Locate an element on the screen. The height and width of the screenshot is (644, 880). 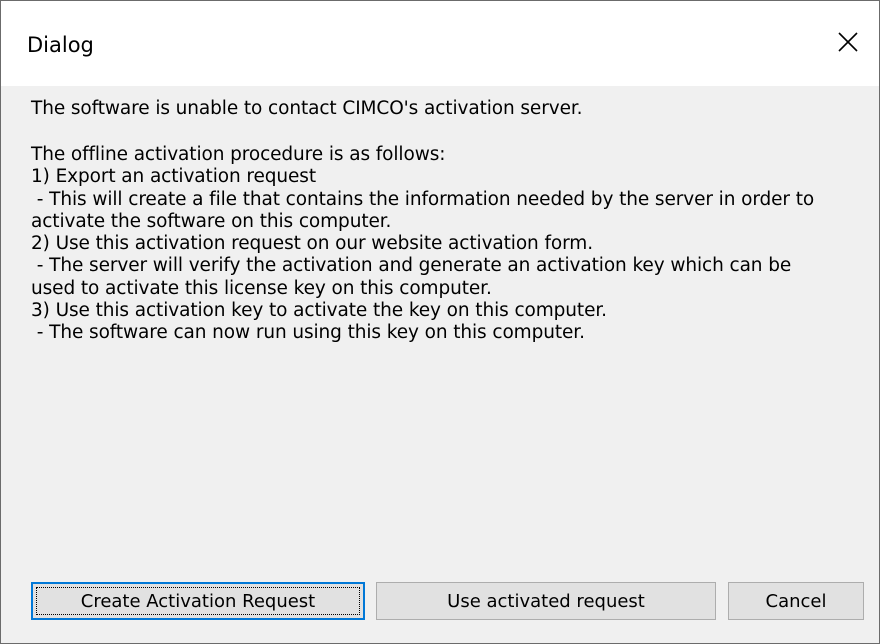
cancel-label: Cancel is located at coordinates (796, 601).